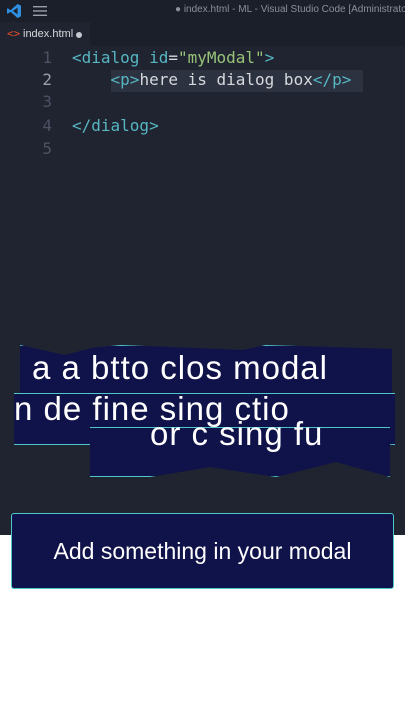  I want to click on glitch-text-line: a a btto clos modal, so click(180, 367).